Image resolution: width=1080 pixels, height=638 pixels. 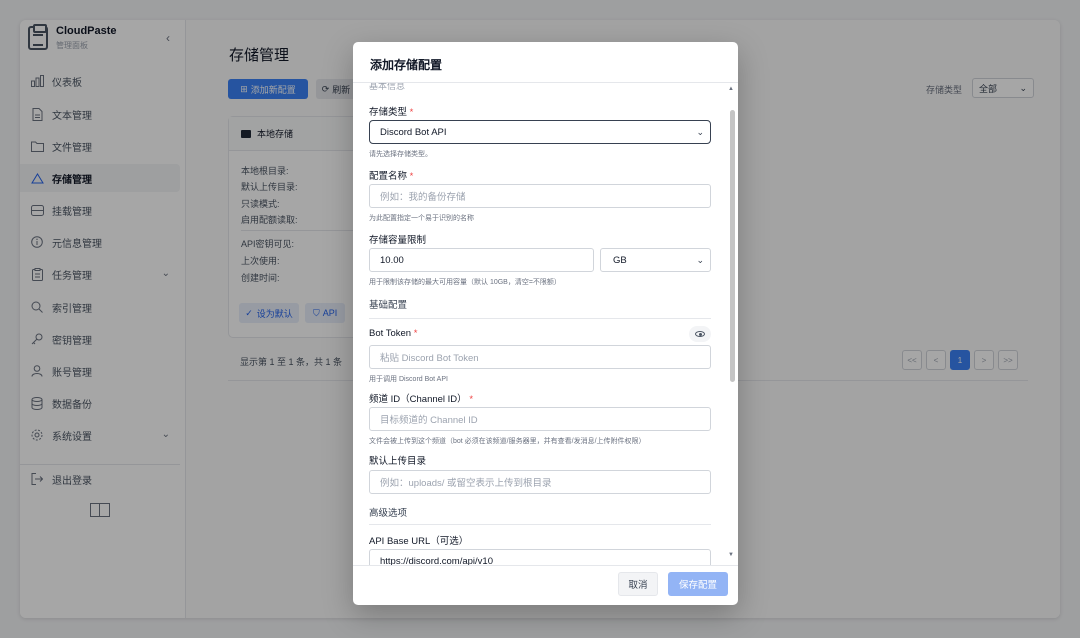 What do you see at coordinates (388, 176) in the screenshot?
I see `label-text: 配置名称` at bounding box center [388, 176].